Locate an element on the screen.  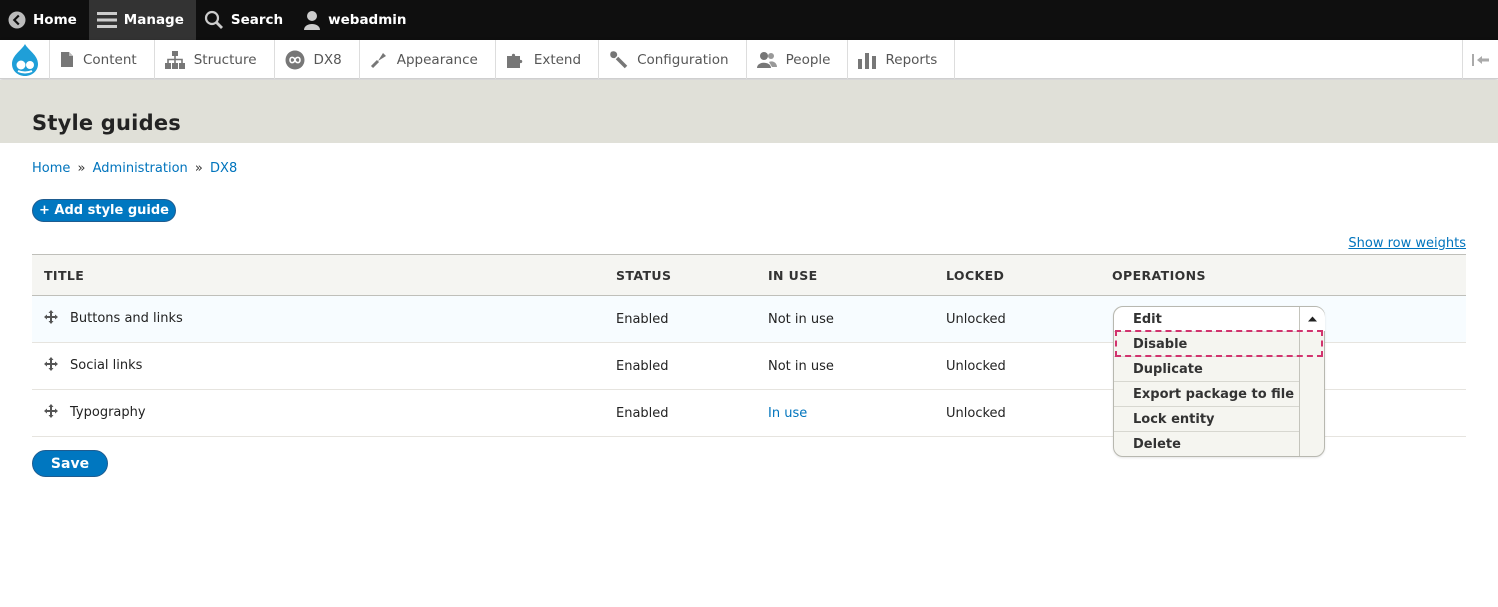
breadcrumb-administration: Administration is located at coordinates (140, 168).